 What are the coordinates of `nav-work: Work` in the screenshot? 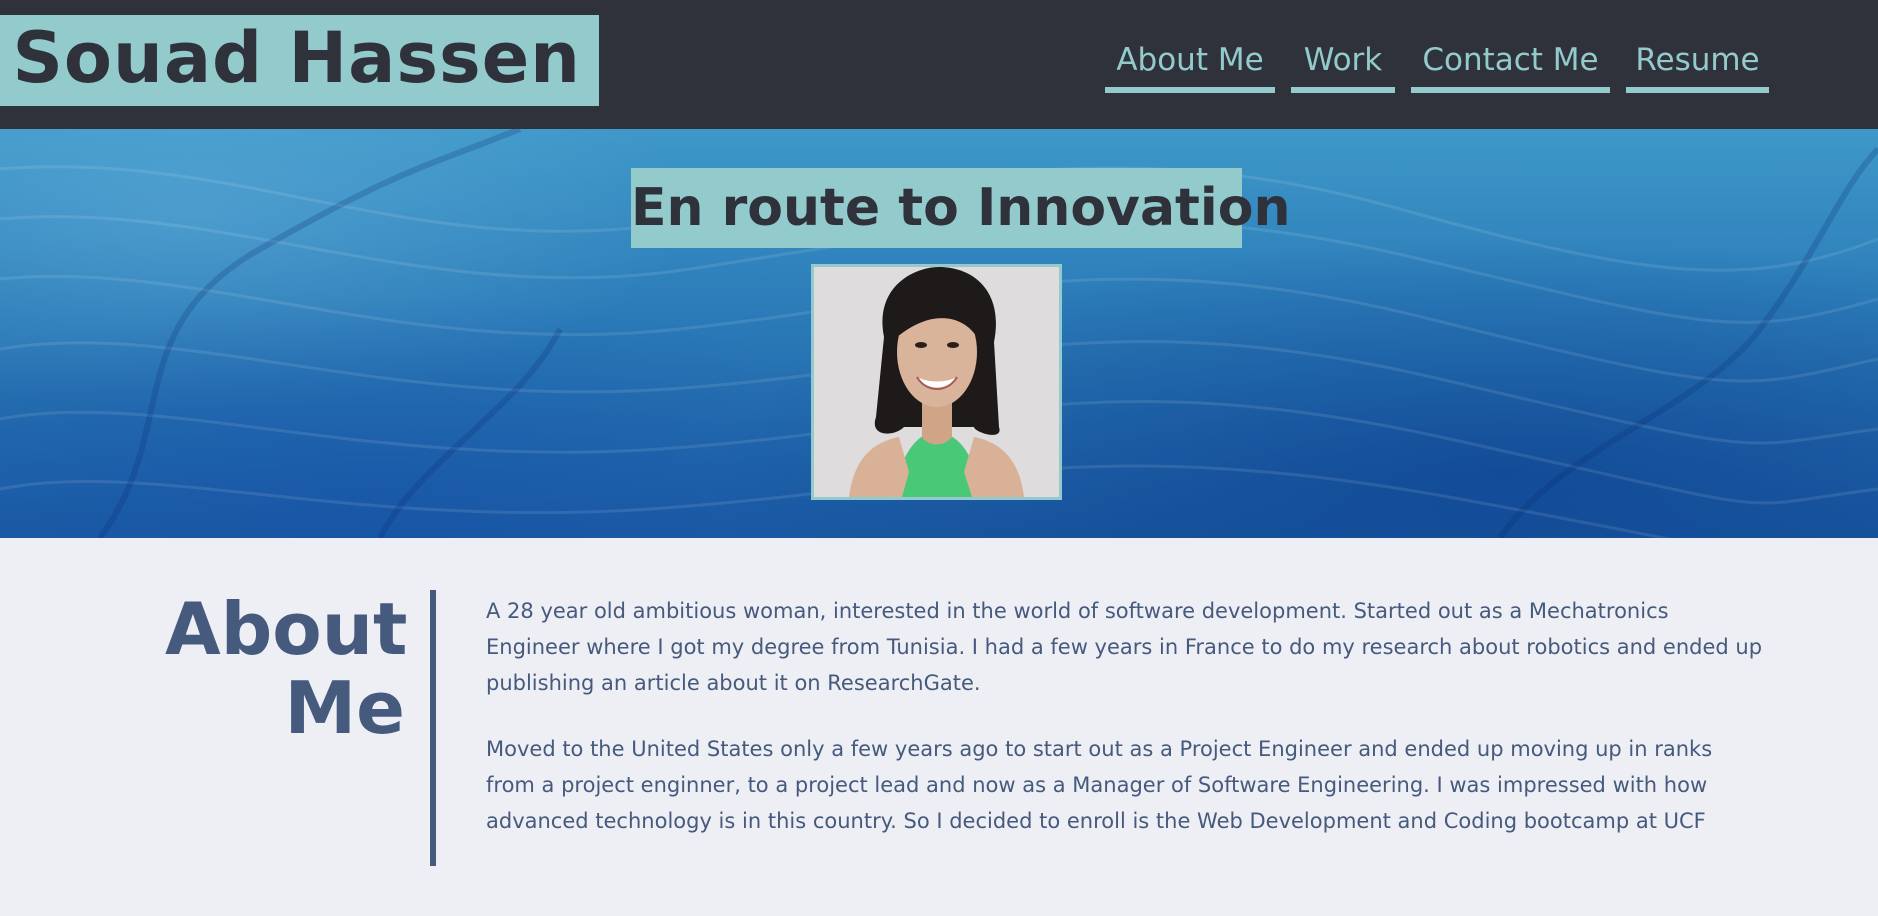 It's located at (1343, 64).